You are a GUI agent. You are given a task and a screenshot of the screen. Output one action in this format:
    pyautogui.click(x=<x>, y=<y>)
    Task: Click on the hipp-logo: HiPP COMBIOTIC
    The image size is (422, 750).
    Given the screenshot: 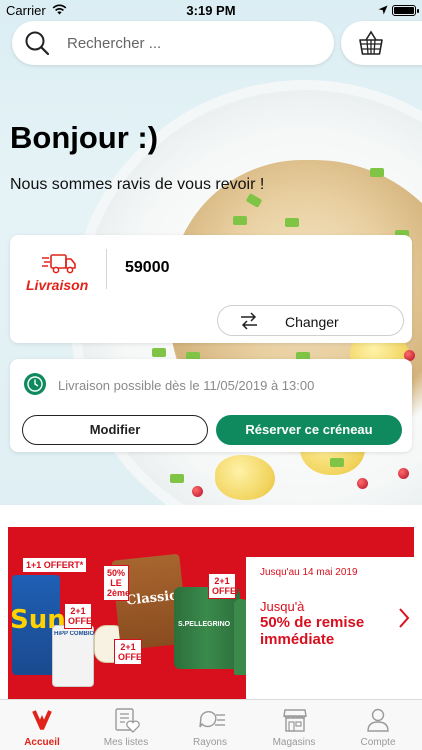 What is the action you would take?
    pyautogui.click(x=74, y=634)
    